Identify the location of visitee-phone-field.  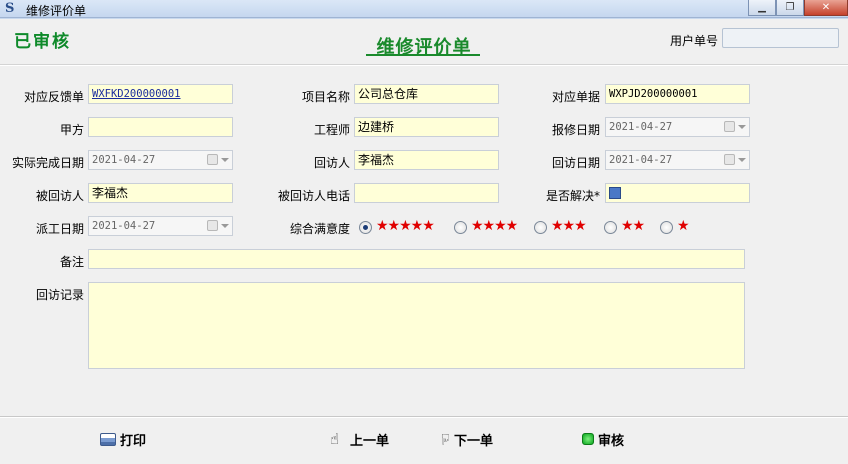
(426, 193).